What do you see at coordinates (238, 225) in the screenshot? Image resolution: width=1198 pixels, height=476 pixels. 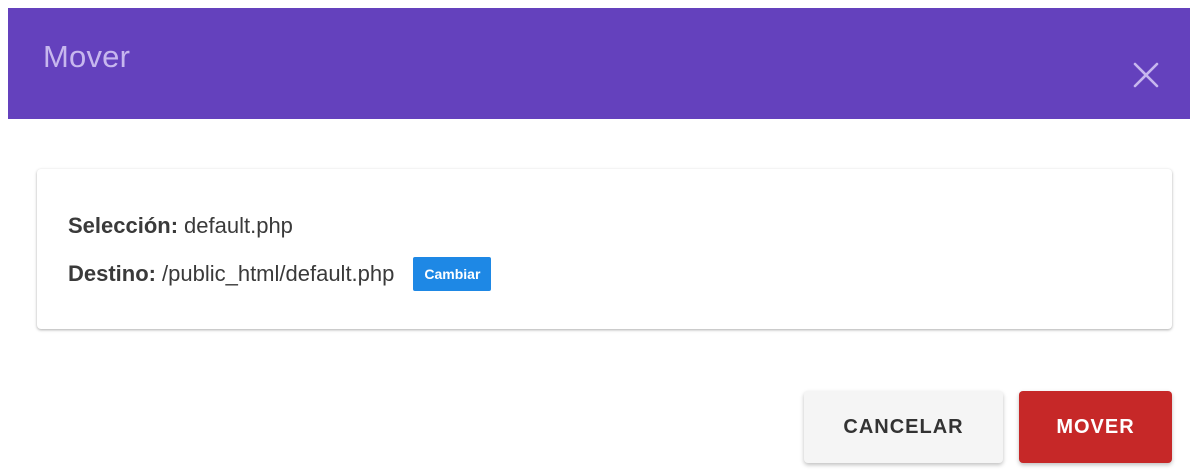 I see `selection-value: default.php` at bounding box center [238, 225].